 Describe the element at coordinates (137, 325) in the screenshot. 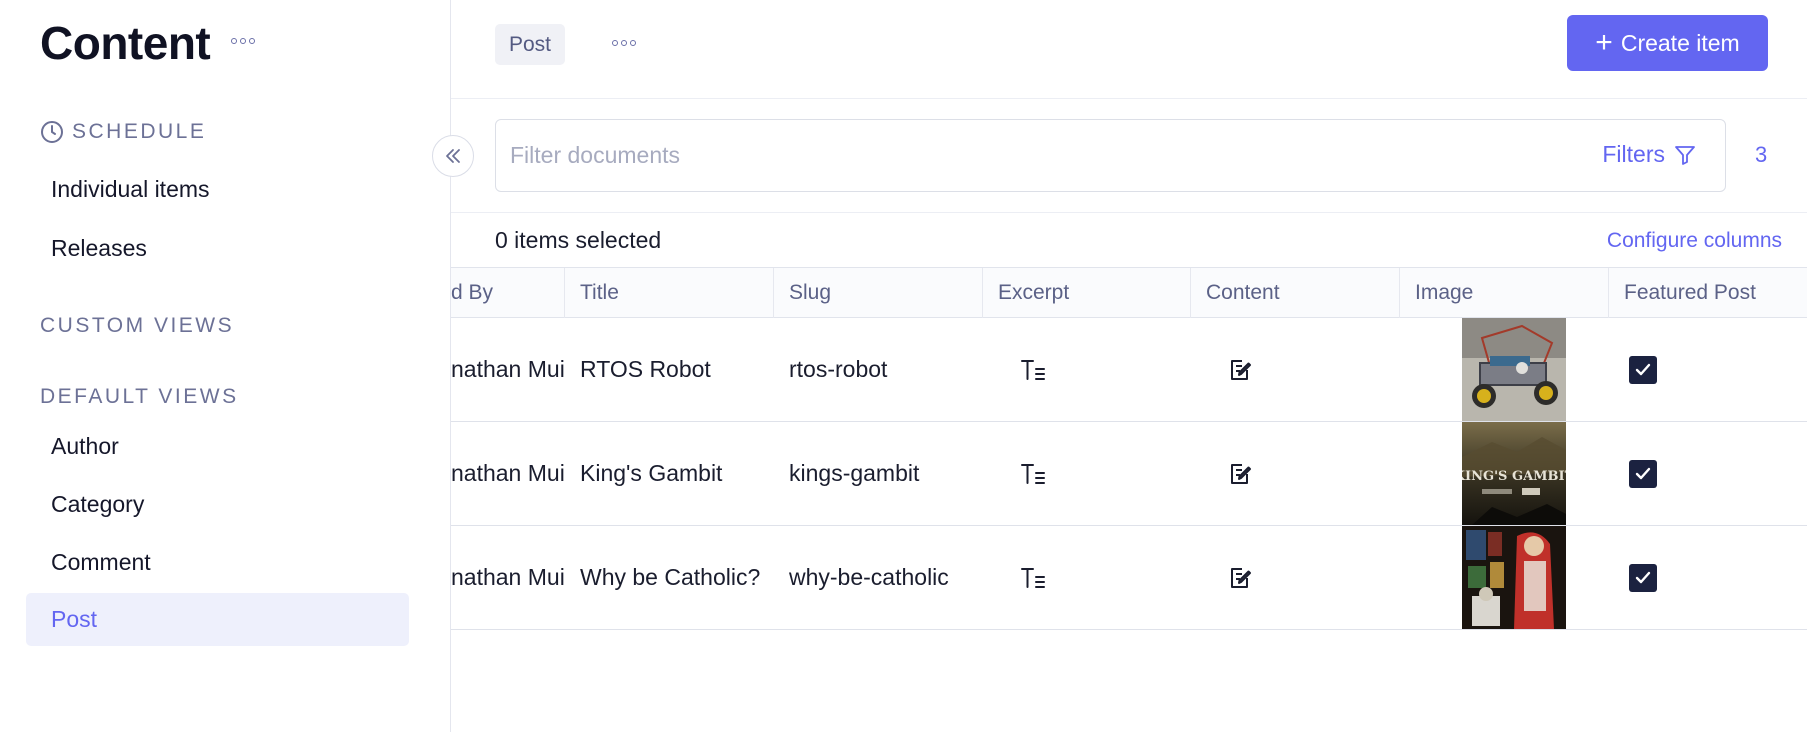

I see `custom-views-label: CUSTOM VIEWS` at that location.